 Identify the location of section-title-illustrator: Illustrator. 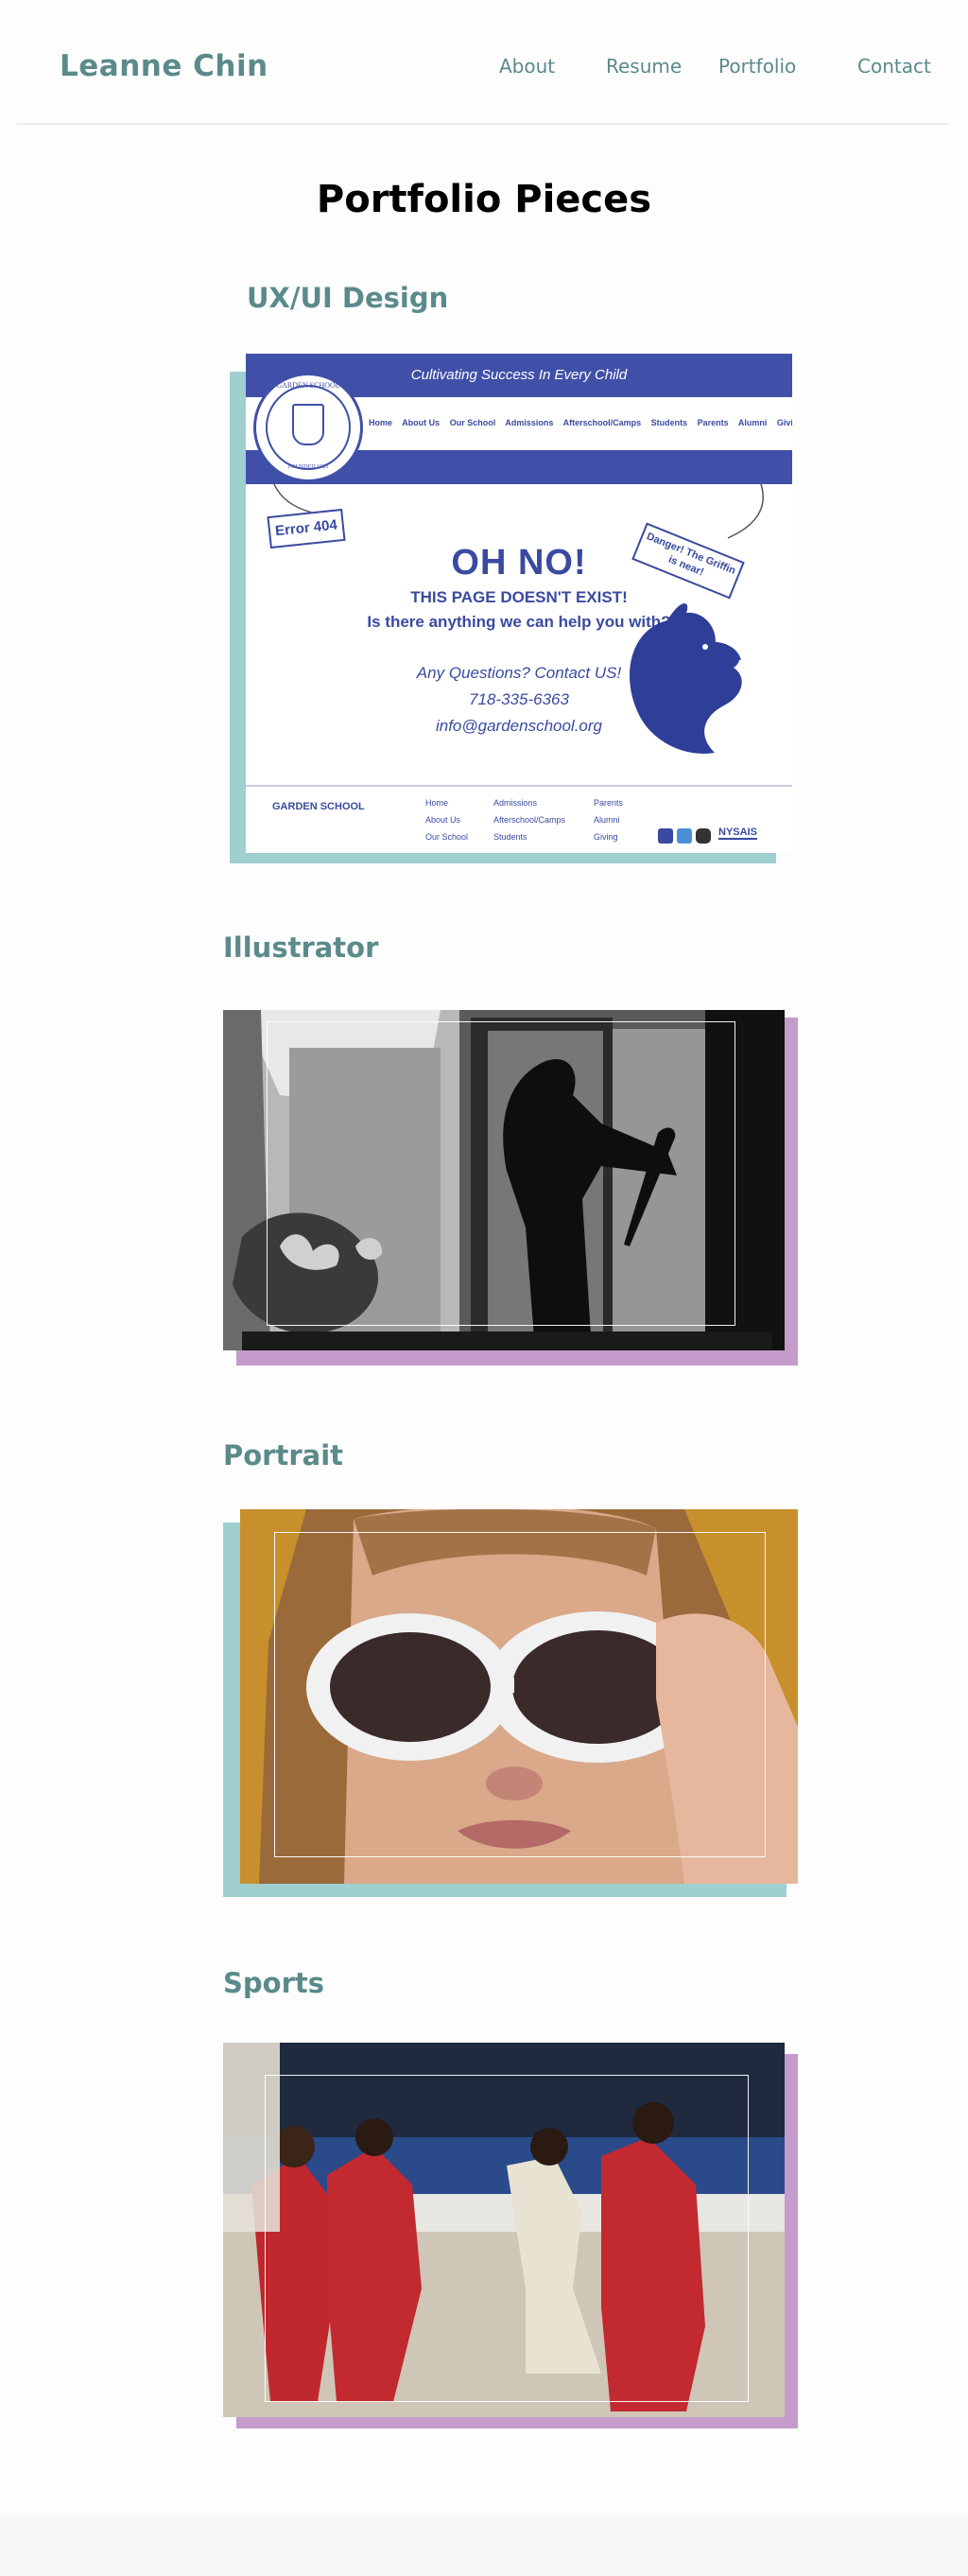
(301, 947).